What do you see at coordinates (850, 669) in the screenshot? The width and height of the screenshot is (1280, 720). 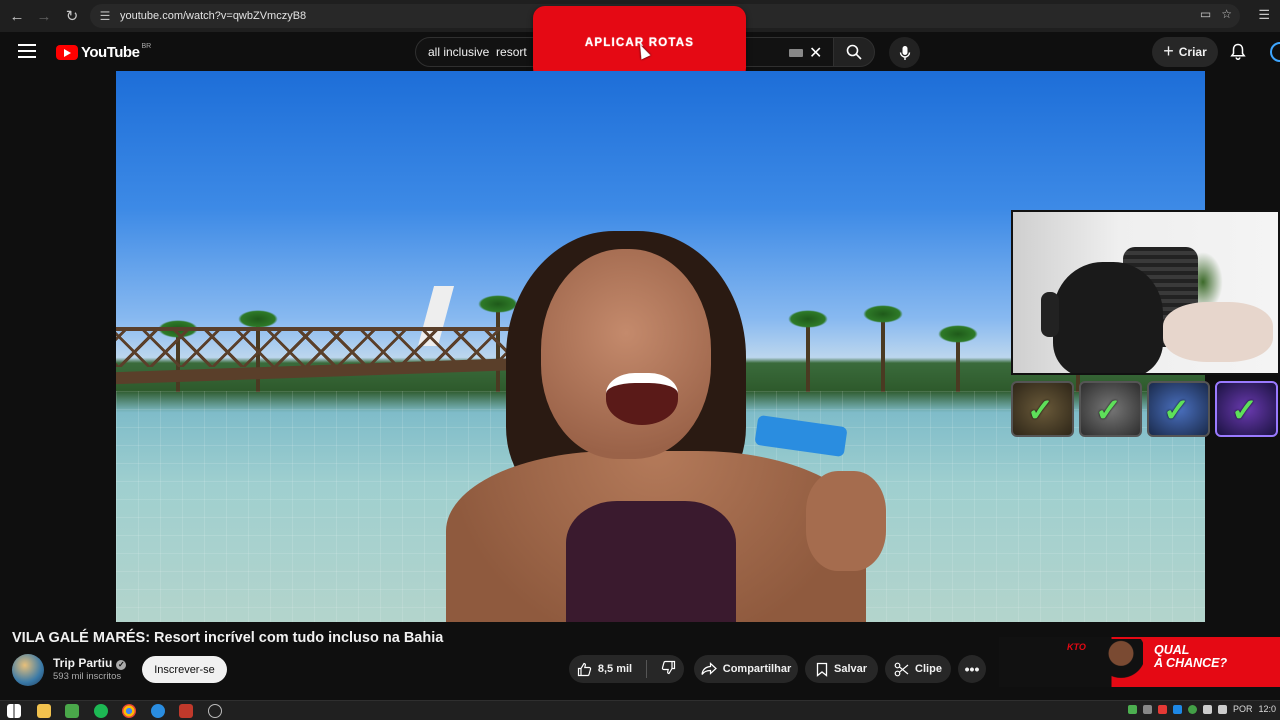 I see `save-label: Salvar` at bounding box center [850, 669].